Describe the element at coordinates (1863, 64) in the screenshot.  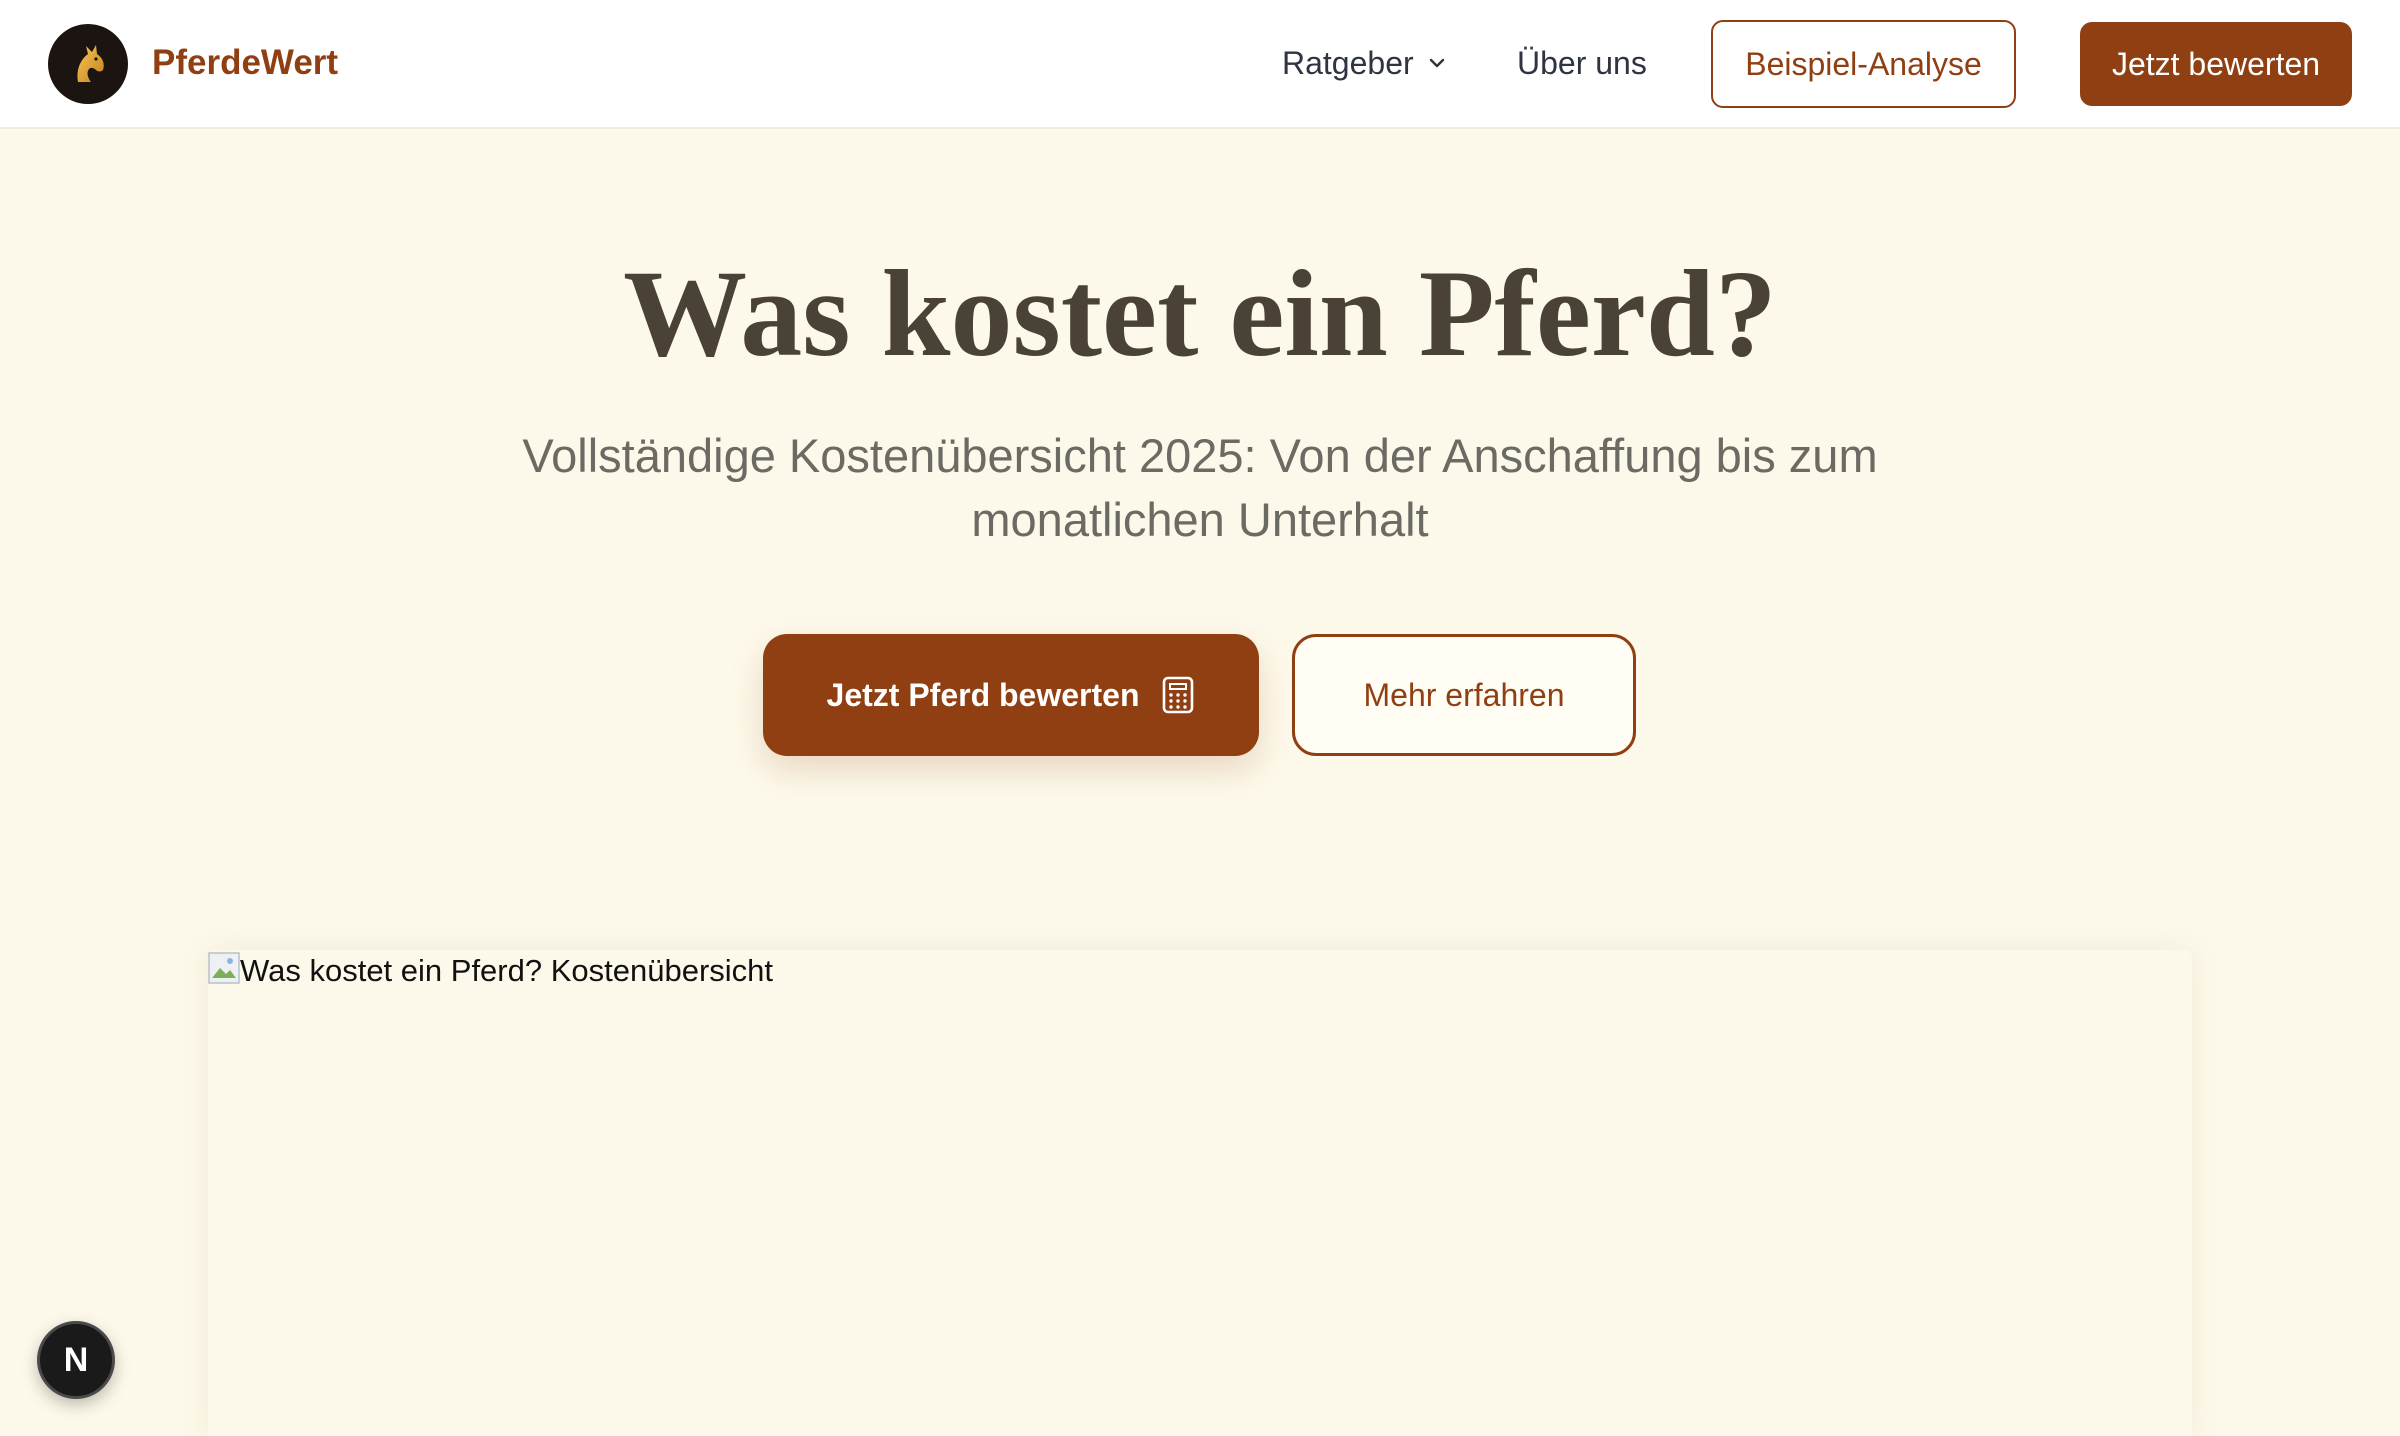
I see `beispiel-analyse-button: Beispiel-Analyse` at that location.